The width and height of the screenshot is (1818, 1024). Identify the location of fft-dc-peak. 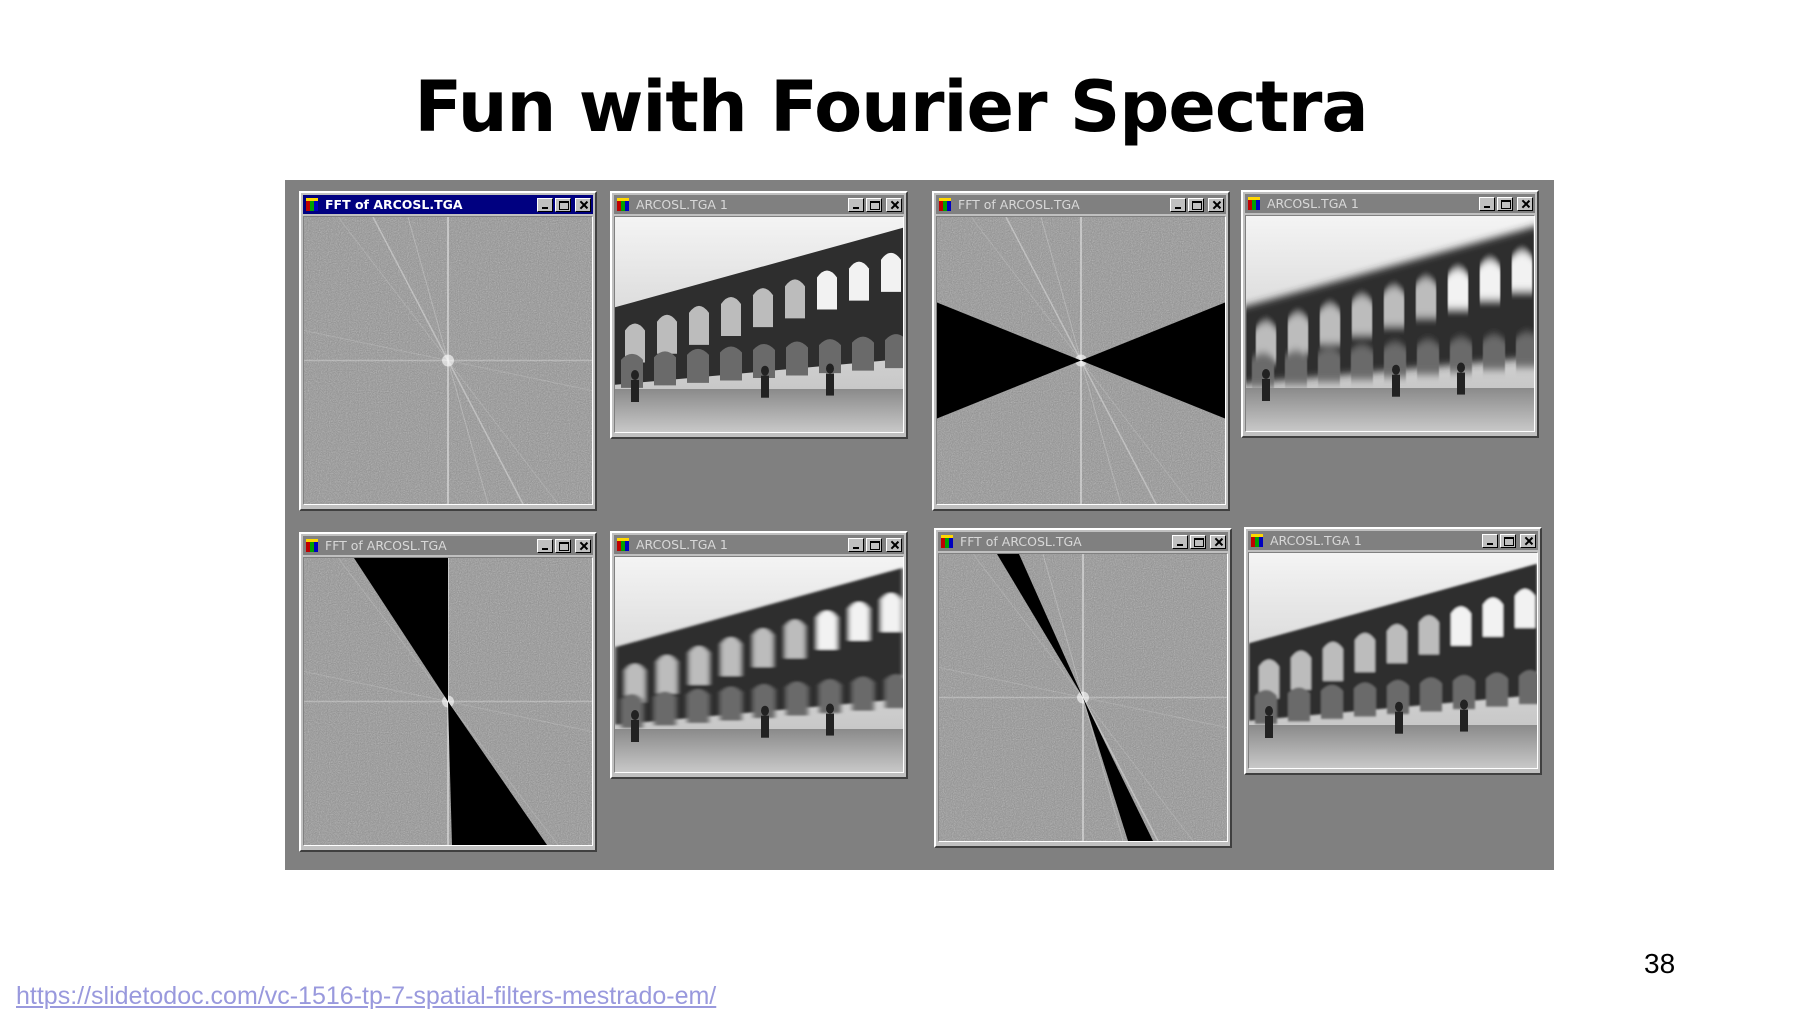
(448, 360).